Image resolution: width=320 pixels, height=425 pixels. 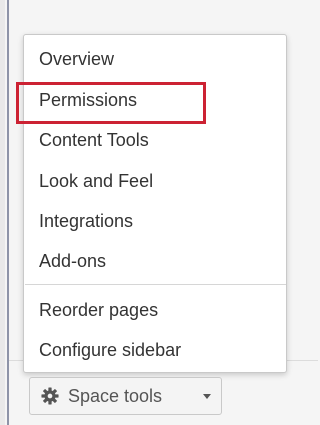 What do you see at coordinates (2, 212) in the screenshot?
I see `sidebar-edge` at bounding box center [2, 212].